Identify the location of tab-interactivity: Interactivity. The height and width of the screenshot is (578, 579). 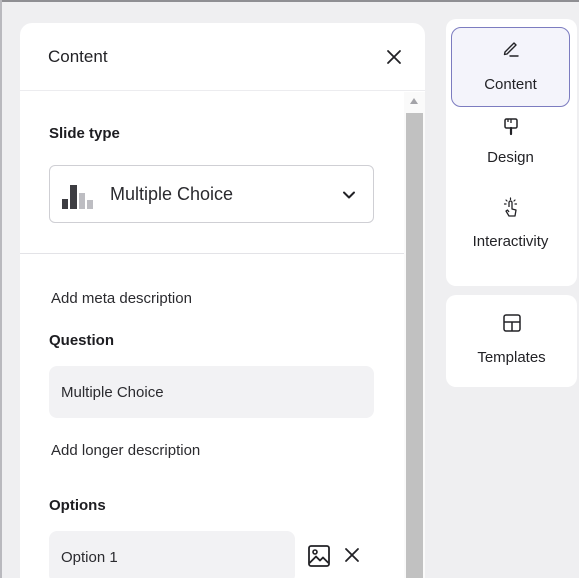
(510, 231).